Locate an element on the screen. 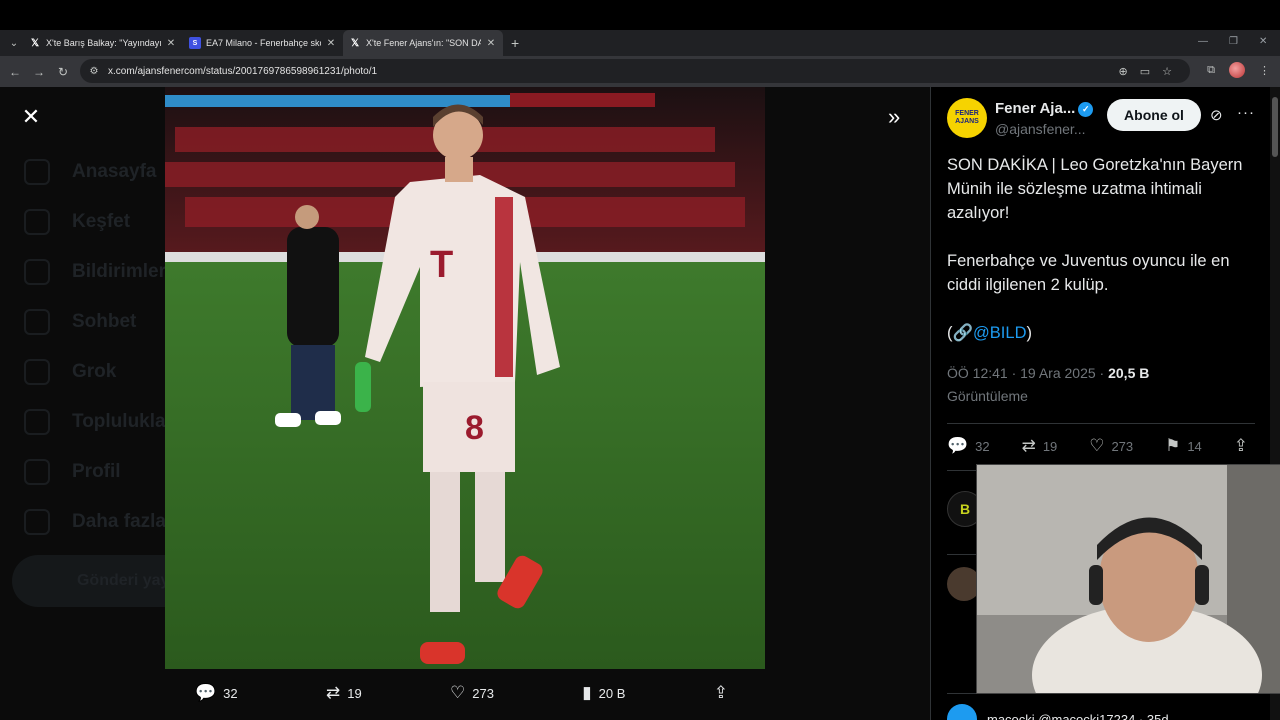 Image resolution: width=1280 pixels, height=720 pixels. sidebar-item-profile: Profil is located at coordinates (72, 472).